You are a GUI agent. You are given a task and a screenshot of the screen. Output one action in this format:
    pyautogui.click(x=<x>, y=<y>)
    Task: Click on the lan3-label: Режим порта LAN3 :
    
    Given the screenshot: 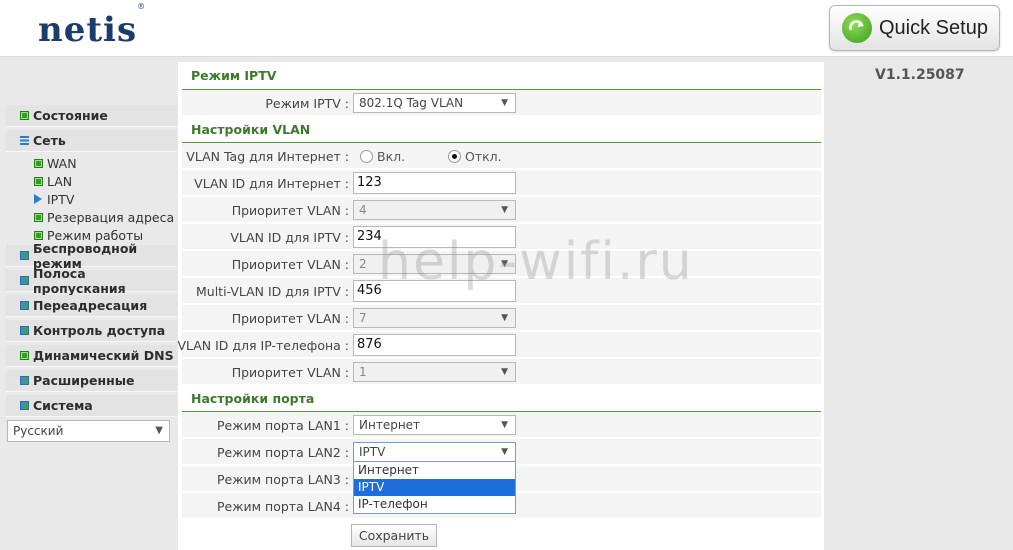 What is the action you would take?
    pyautogui.click(x=283, y=479)
    